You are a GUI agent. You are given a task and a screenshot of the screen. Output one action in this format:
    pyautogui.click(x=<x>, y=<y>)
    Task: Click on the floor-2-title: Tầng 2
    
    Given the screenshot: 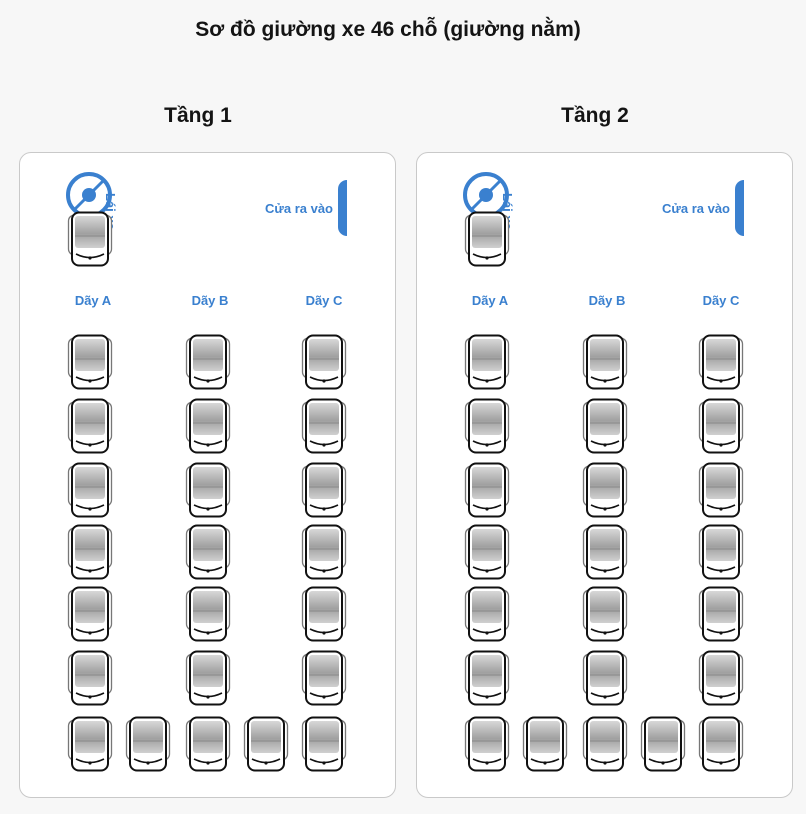 What is the action you would take?
    pyautogui.click(x=595, y=115)
    